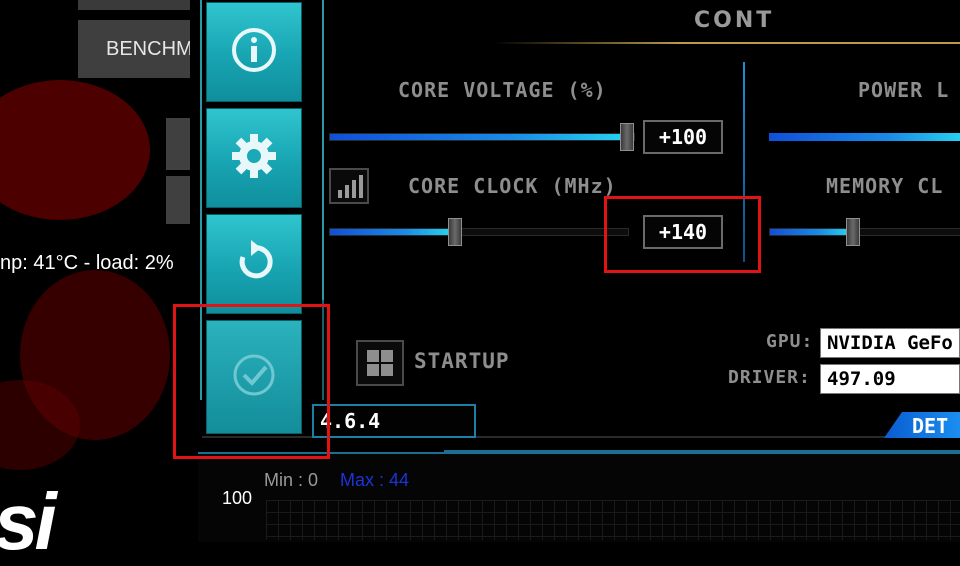 The height and width of the screenshot is (566, 960). What do you see at coordinates (134, 49) in the screenshot?
I see `benchmark-button: BENCHM` at bounding box center [134, 49].